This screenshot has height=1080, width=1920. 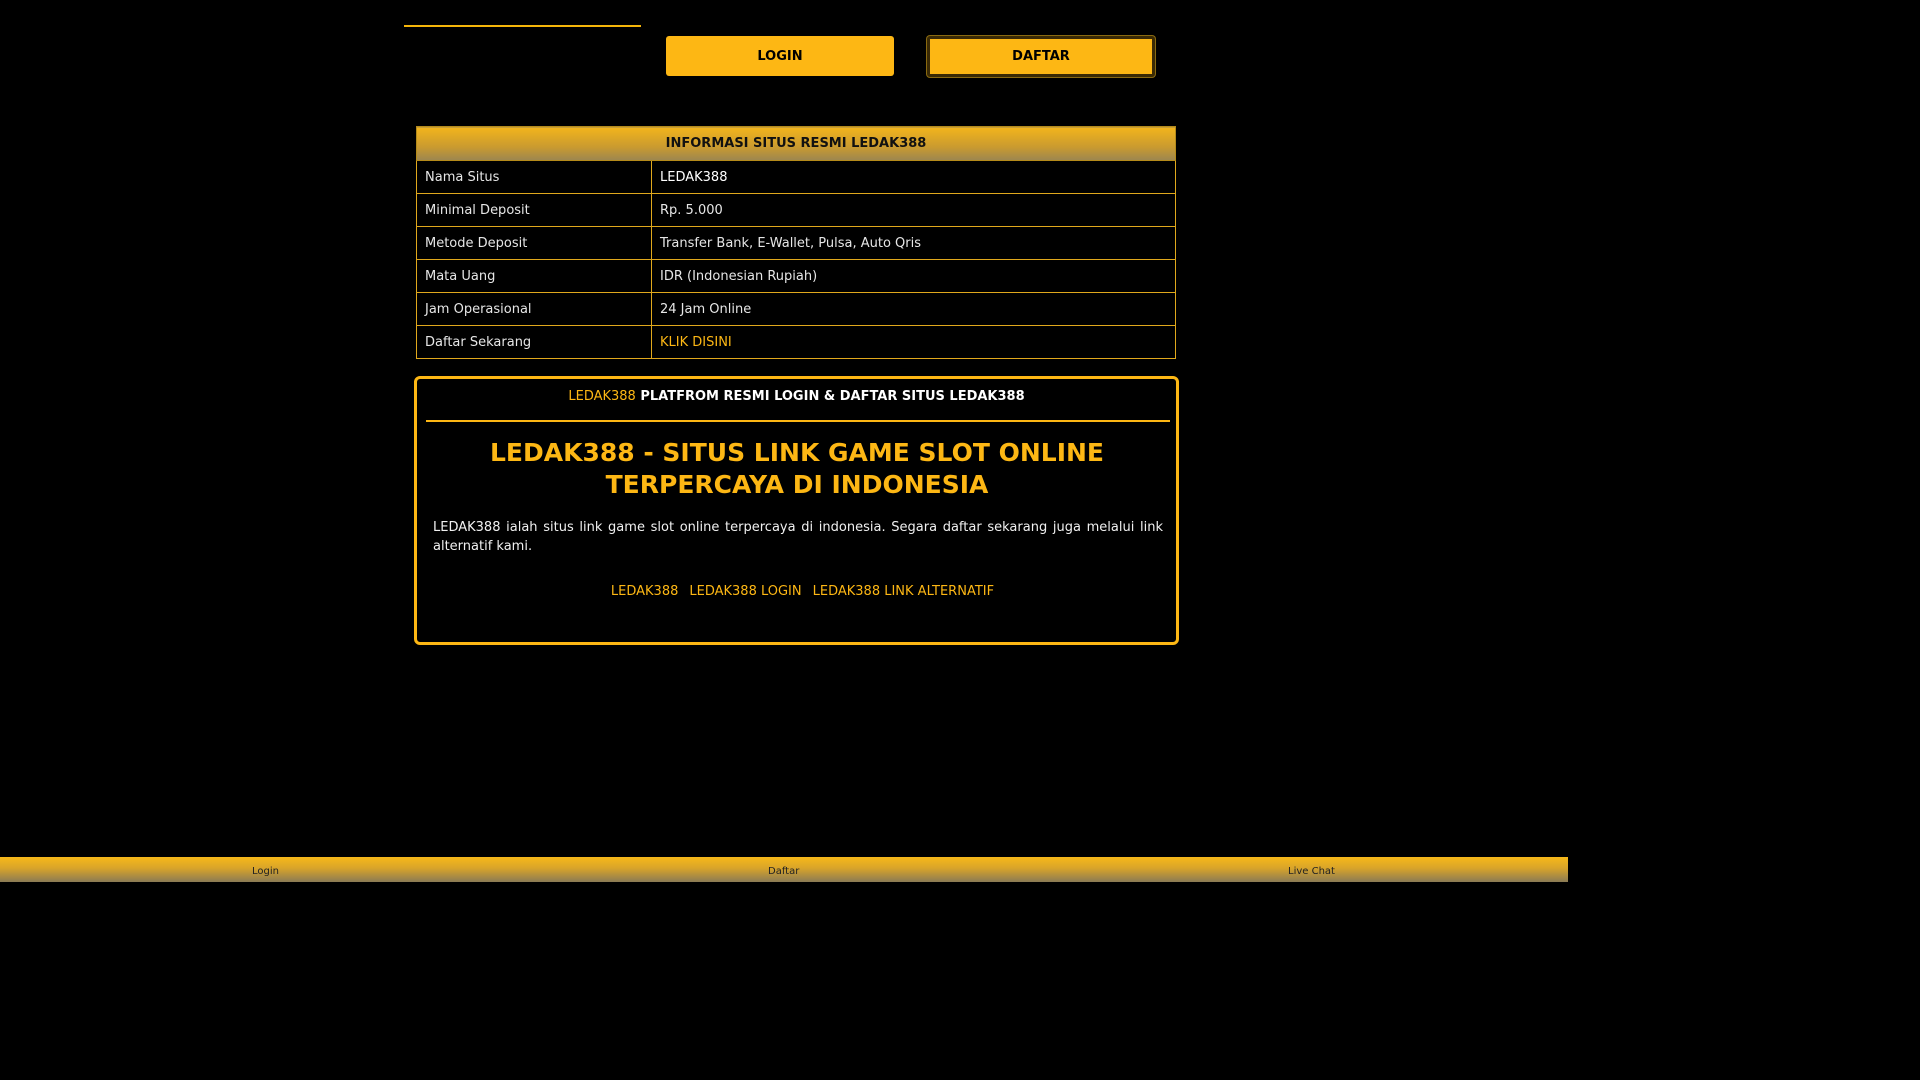 I want to click on login-button: LOGIN, so click(x=780, y=56).